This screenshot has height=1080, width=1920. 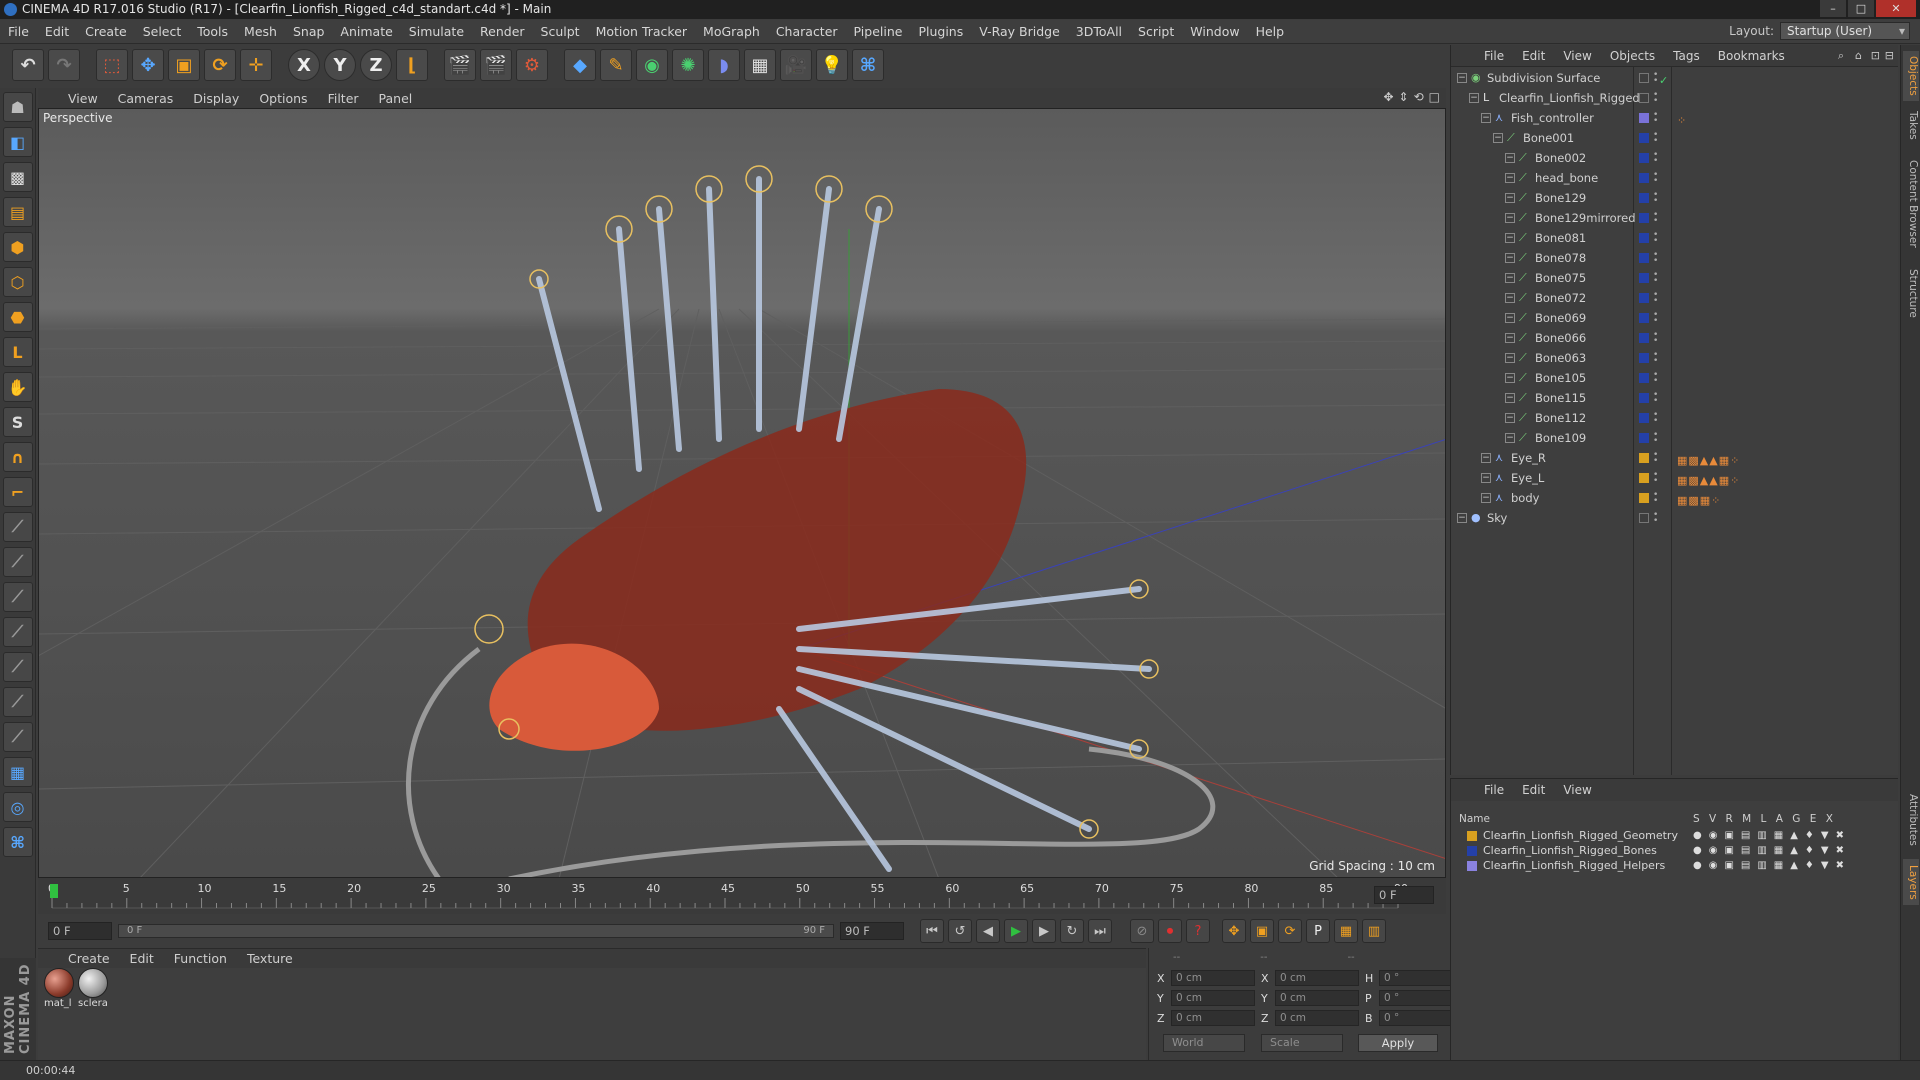 I want to click on viewport-dolly-icon: ⇕, so click(x=1404, y=97).